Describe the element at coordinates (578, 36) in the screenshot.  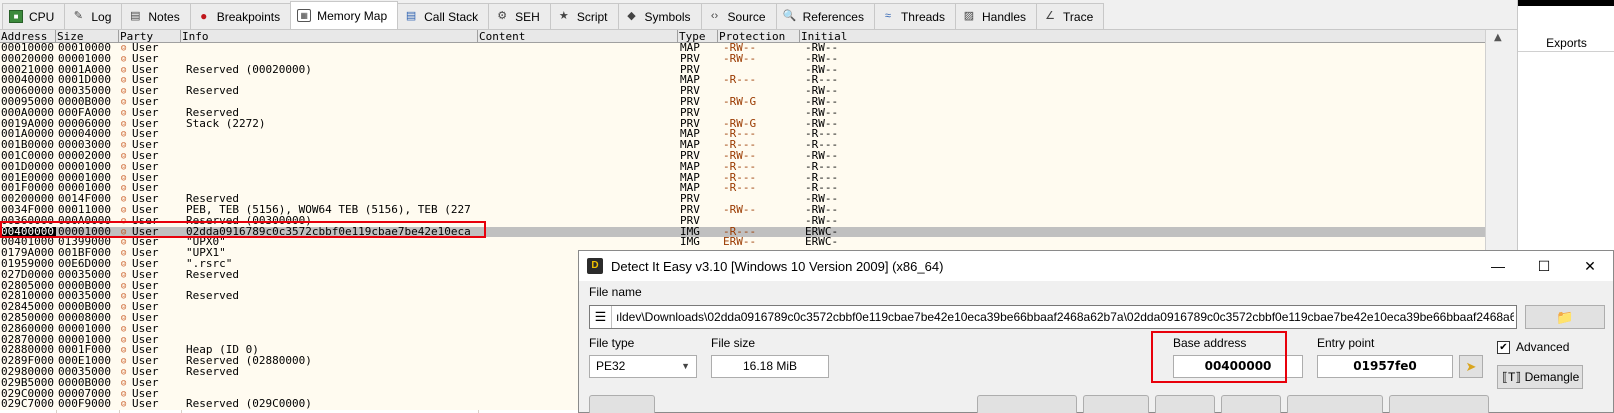
I see `column-header-content: Content` at that location.